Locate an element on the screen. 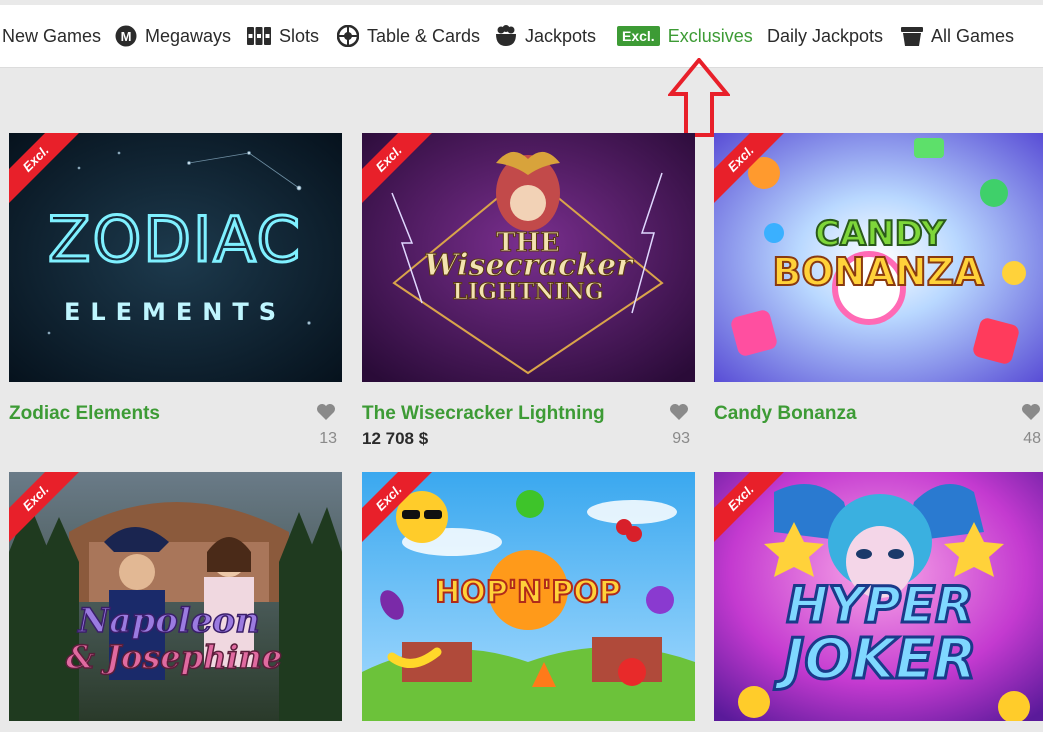  jackpot-amount: 12 708 $ is located at coordinates (395, 438).